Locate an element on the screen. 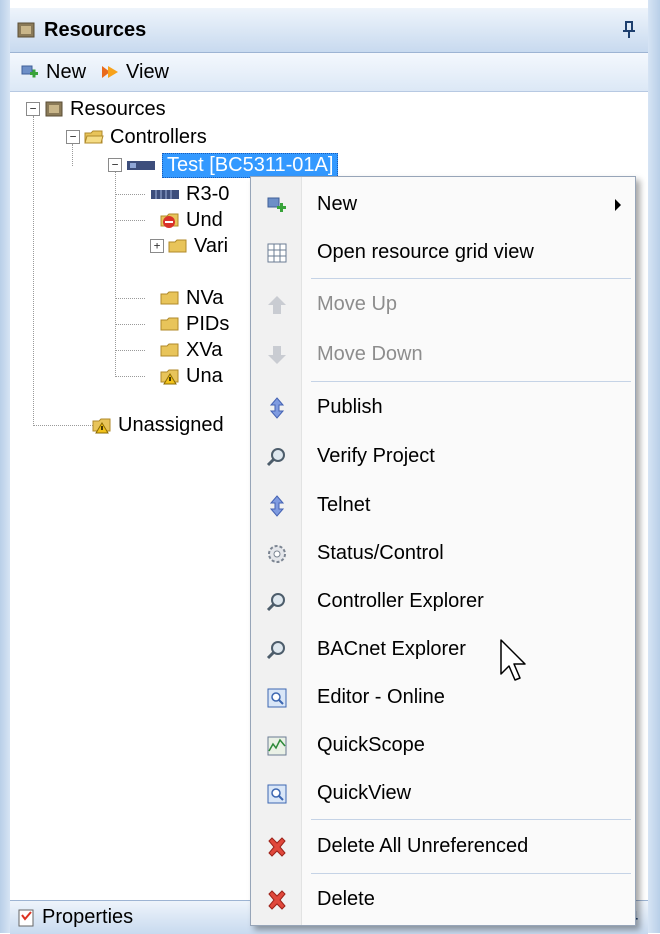 The image size is (660, 934). menu-item-verify-project: Verify Project is located at coordinates (443, 456).